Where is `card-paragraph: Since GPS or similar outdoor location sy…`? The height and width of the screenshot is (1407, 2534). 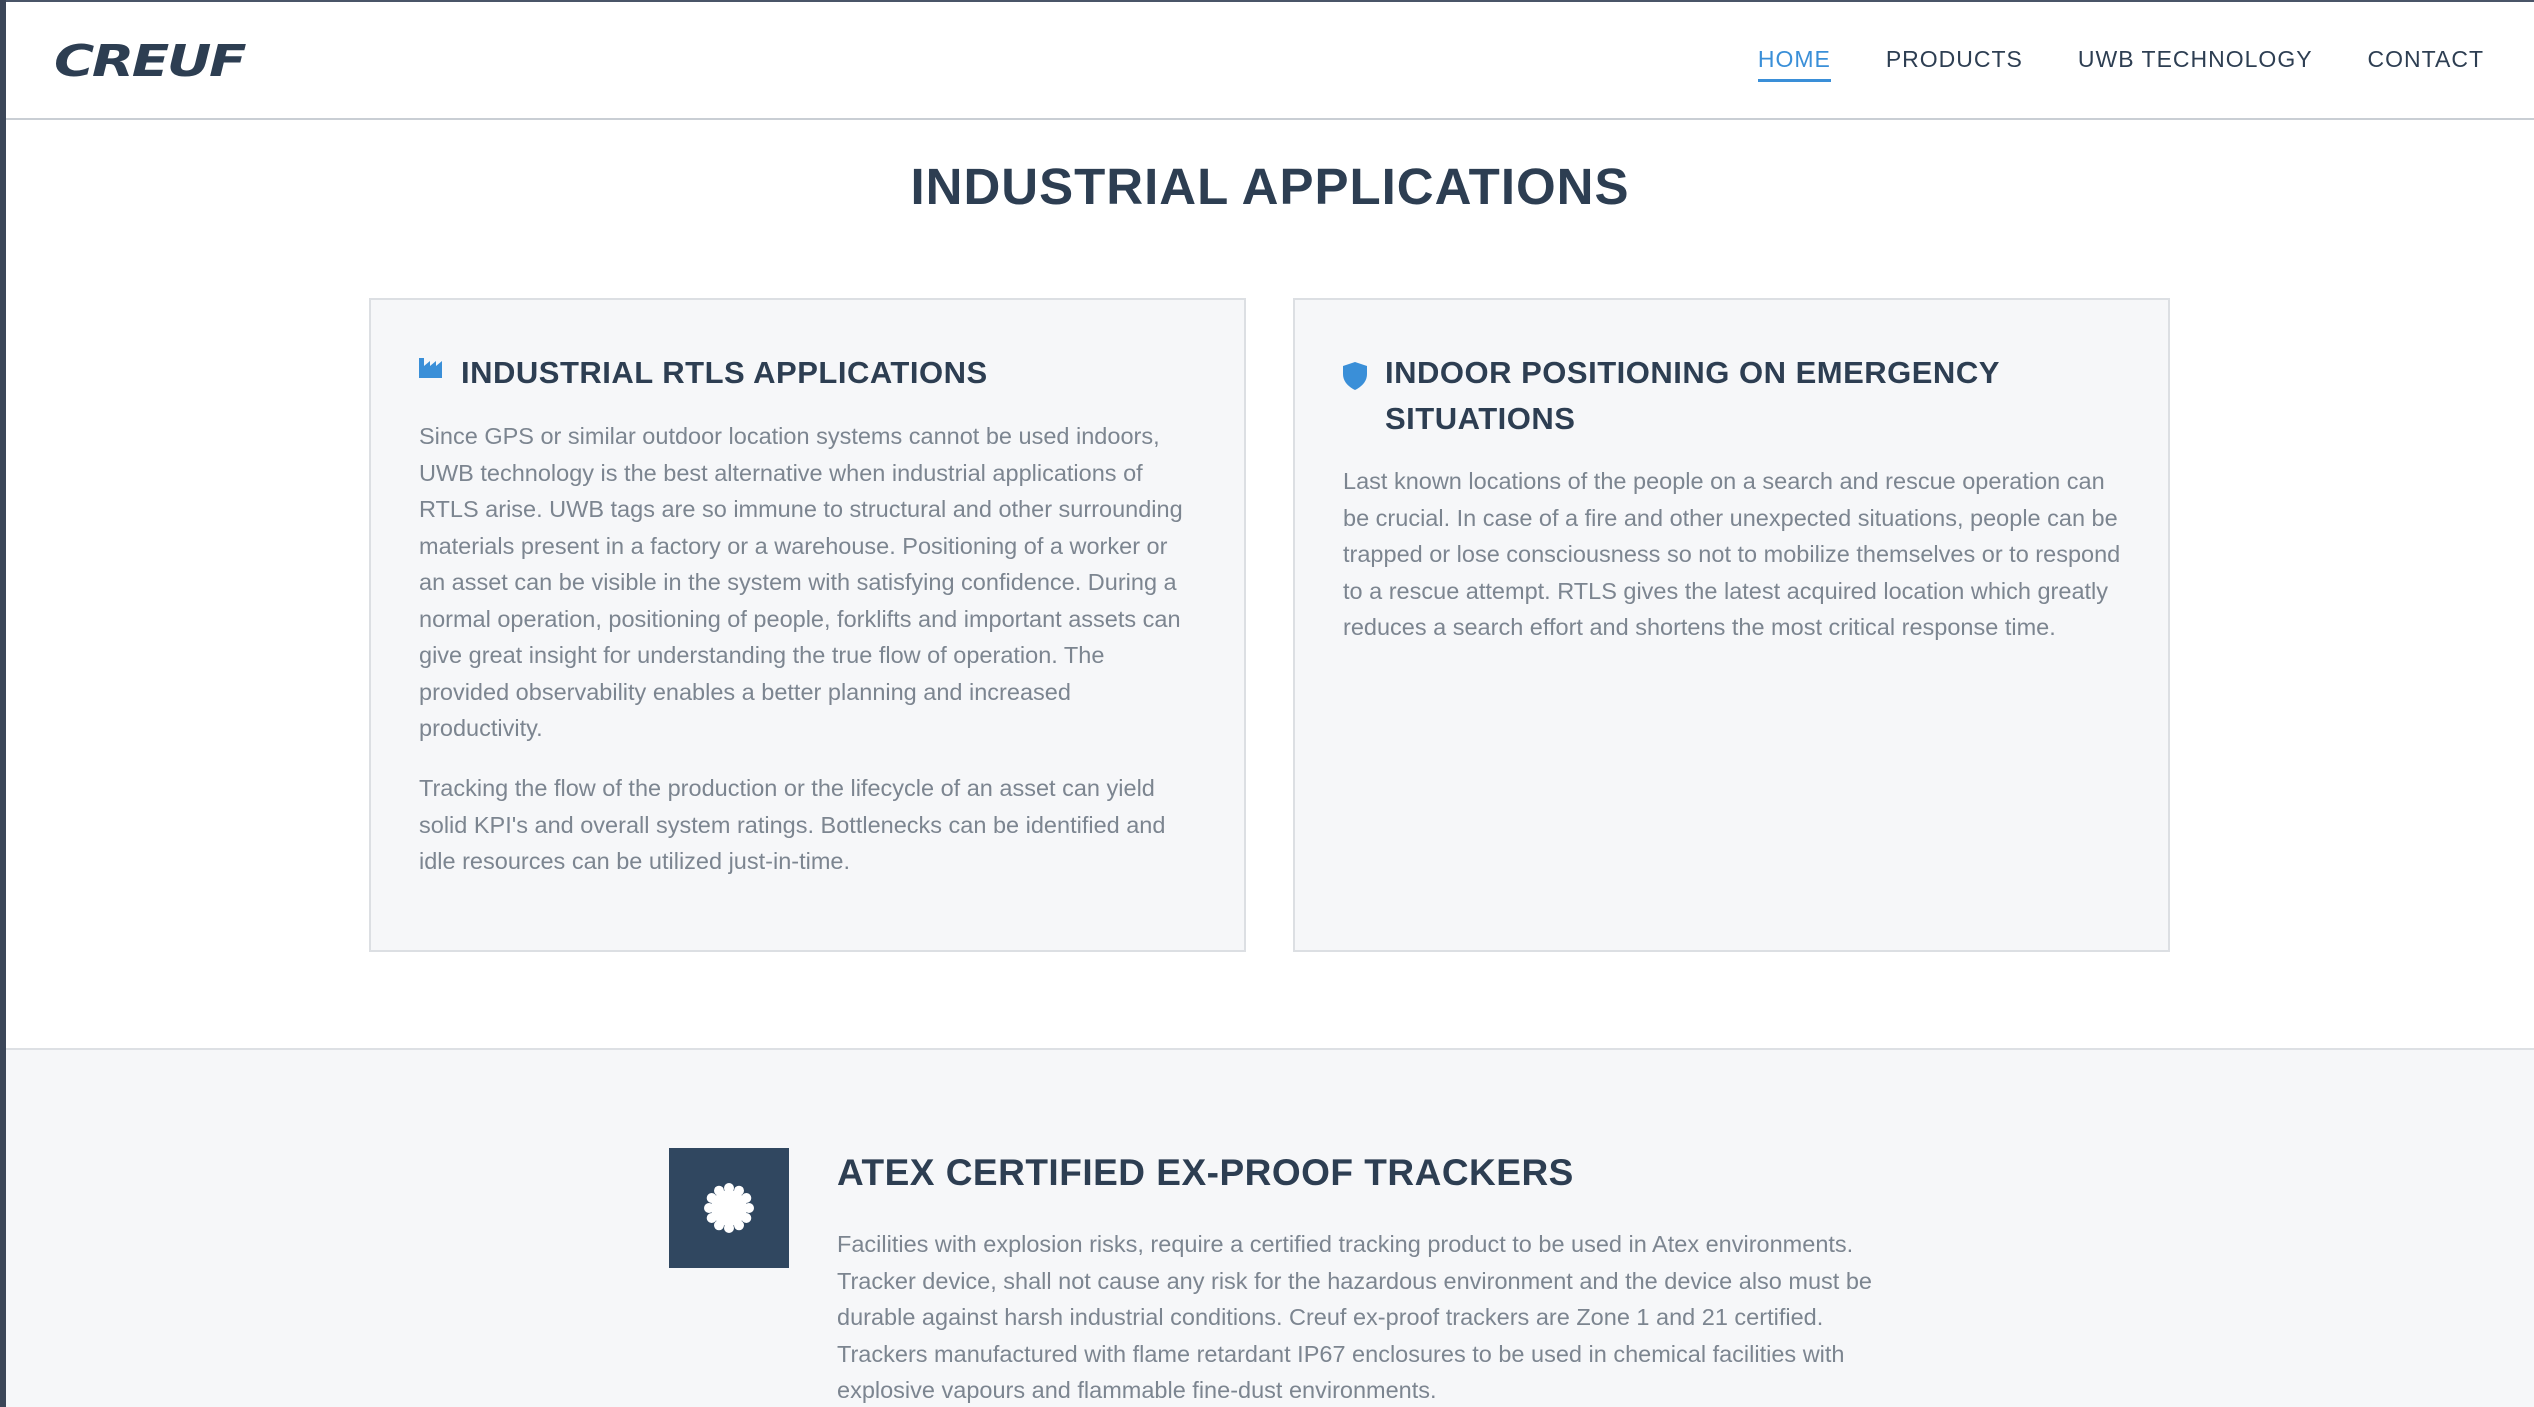
card-paragraph: Since GPS or similar outdoor location sy… is located at coordinates (801, 582).